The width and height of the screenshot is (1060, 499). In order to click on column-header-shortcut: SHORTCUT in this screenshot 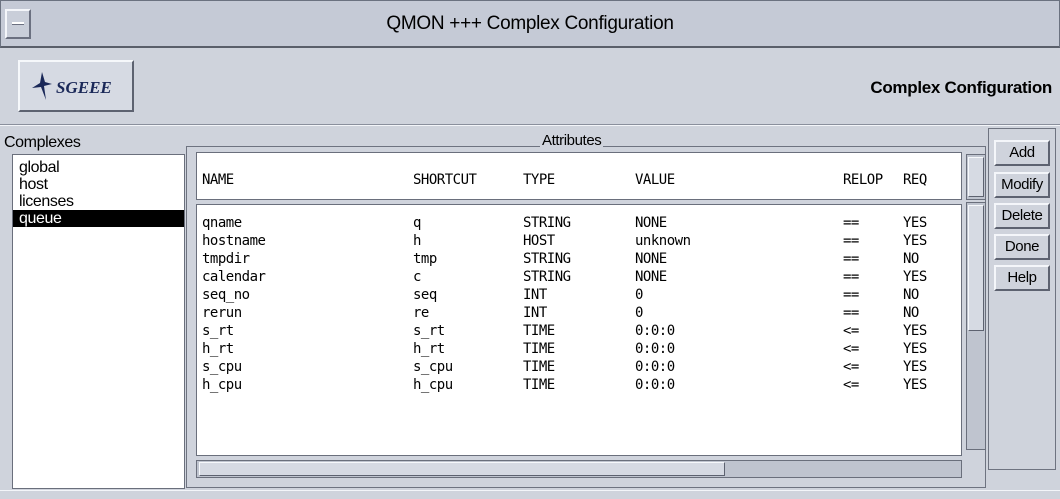, I will do `click(445, 180)`.